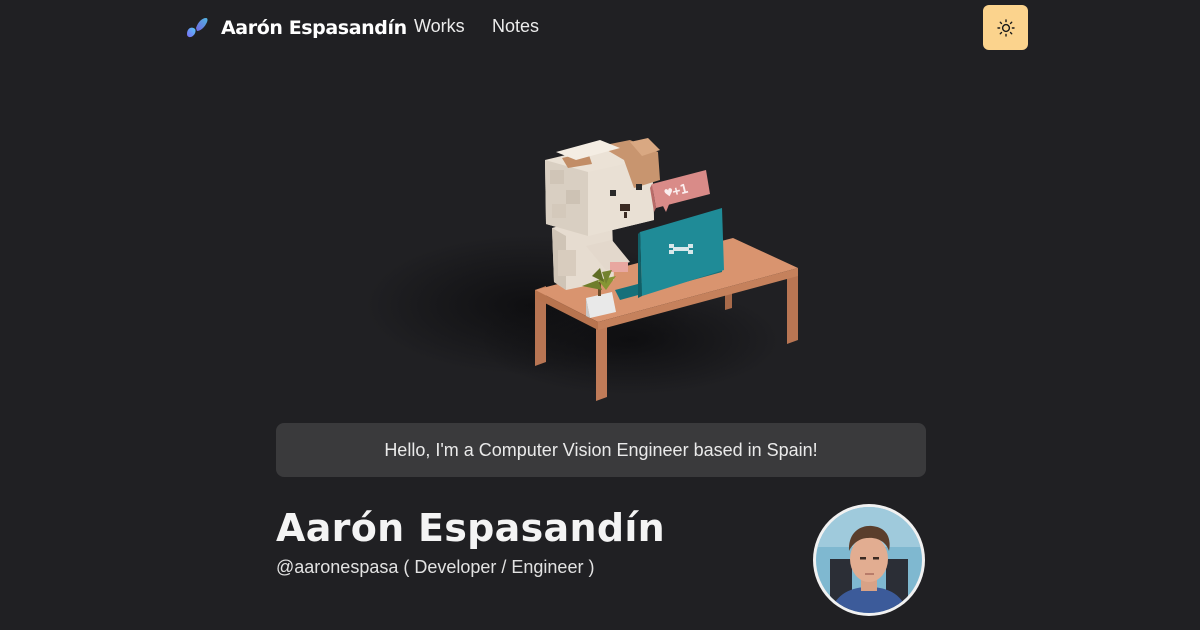 The width and height of the screenshot is (1200, 630). I want to click on avatar, so click(869, 560).